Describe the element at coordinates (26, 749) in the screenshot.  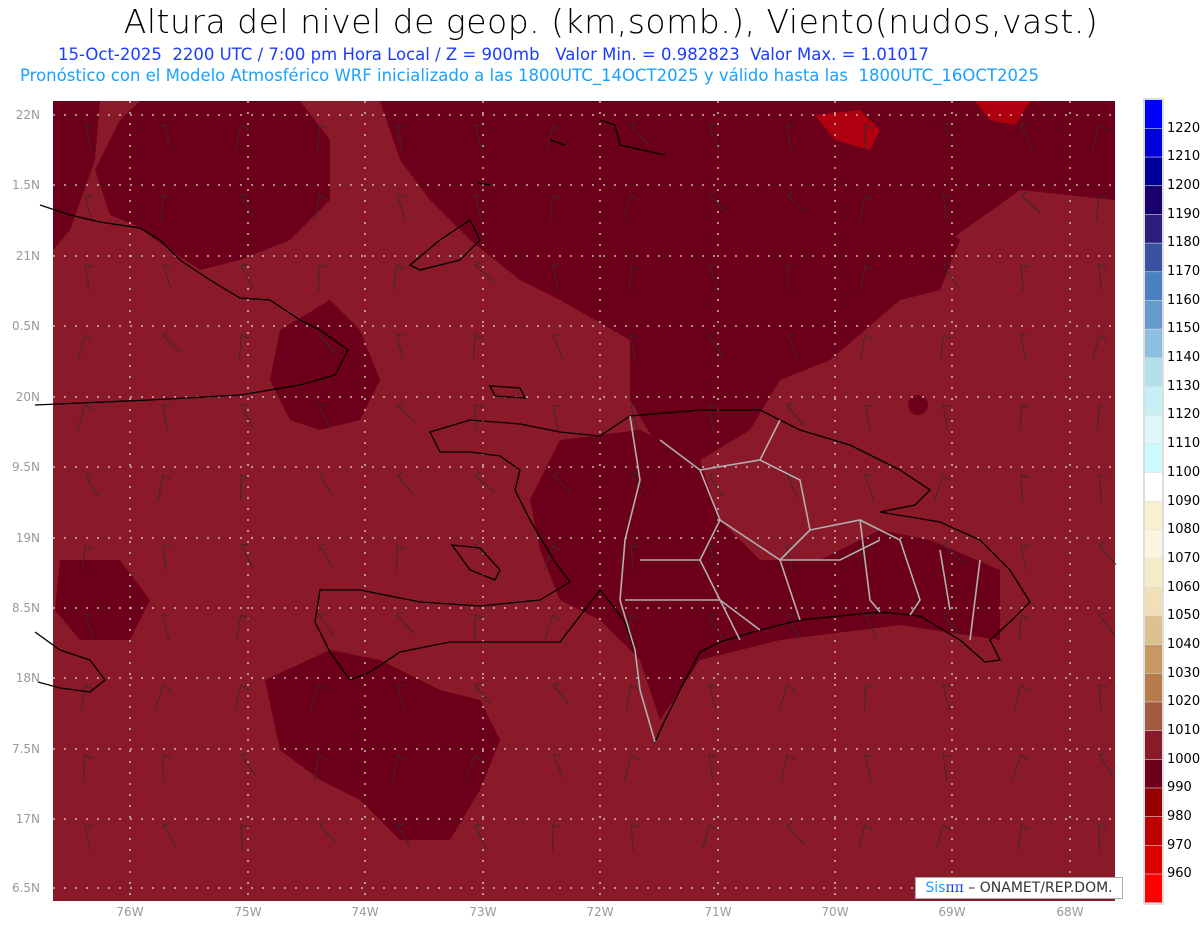
I see `lat-label: 7.5N` at that location.